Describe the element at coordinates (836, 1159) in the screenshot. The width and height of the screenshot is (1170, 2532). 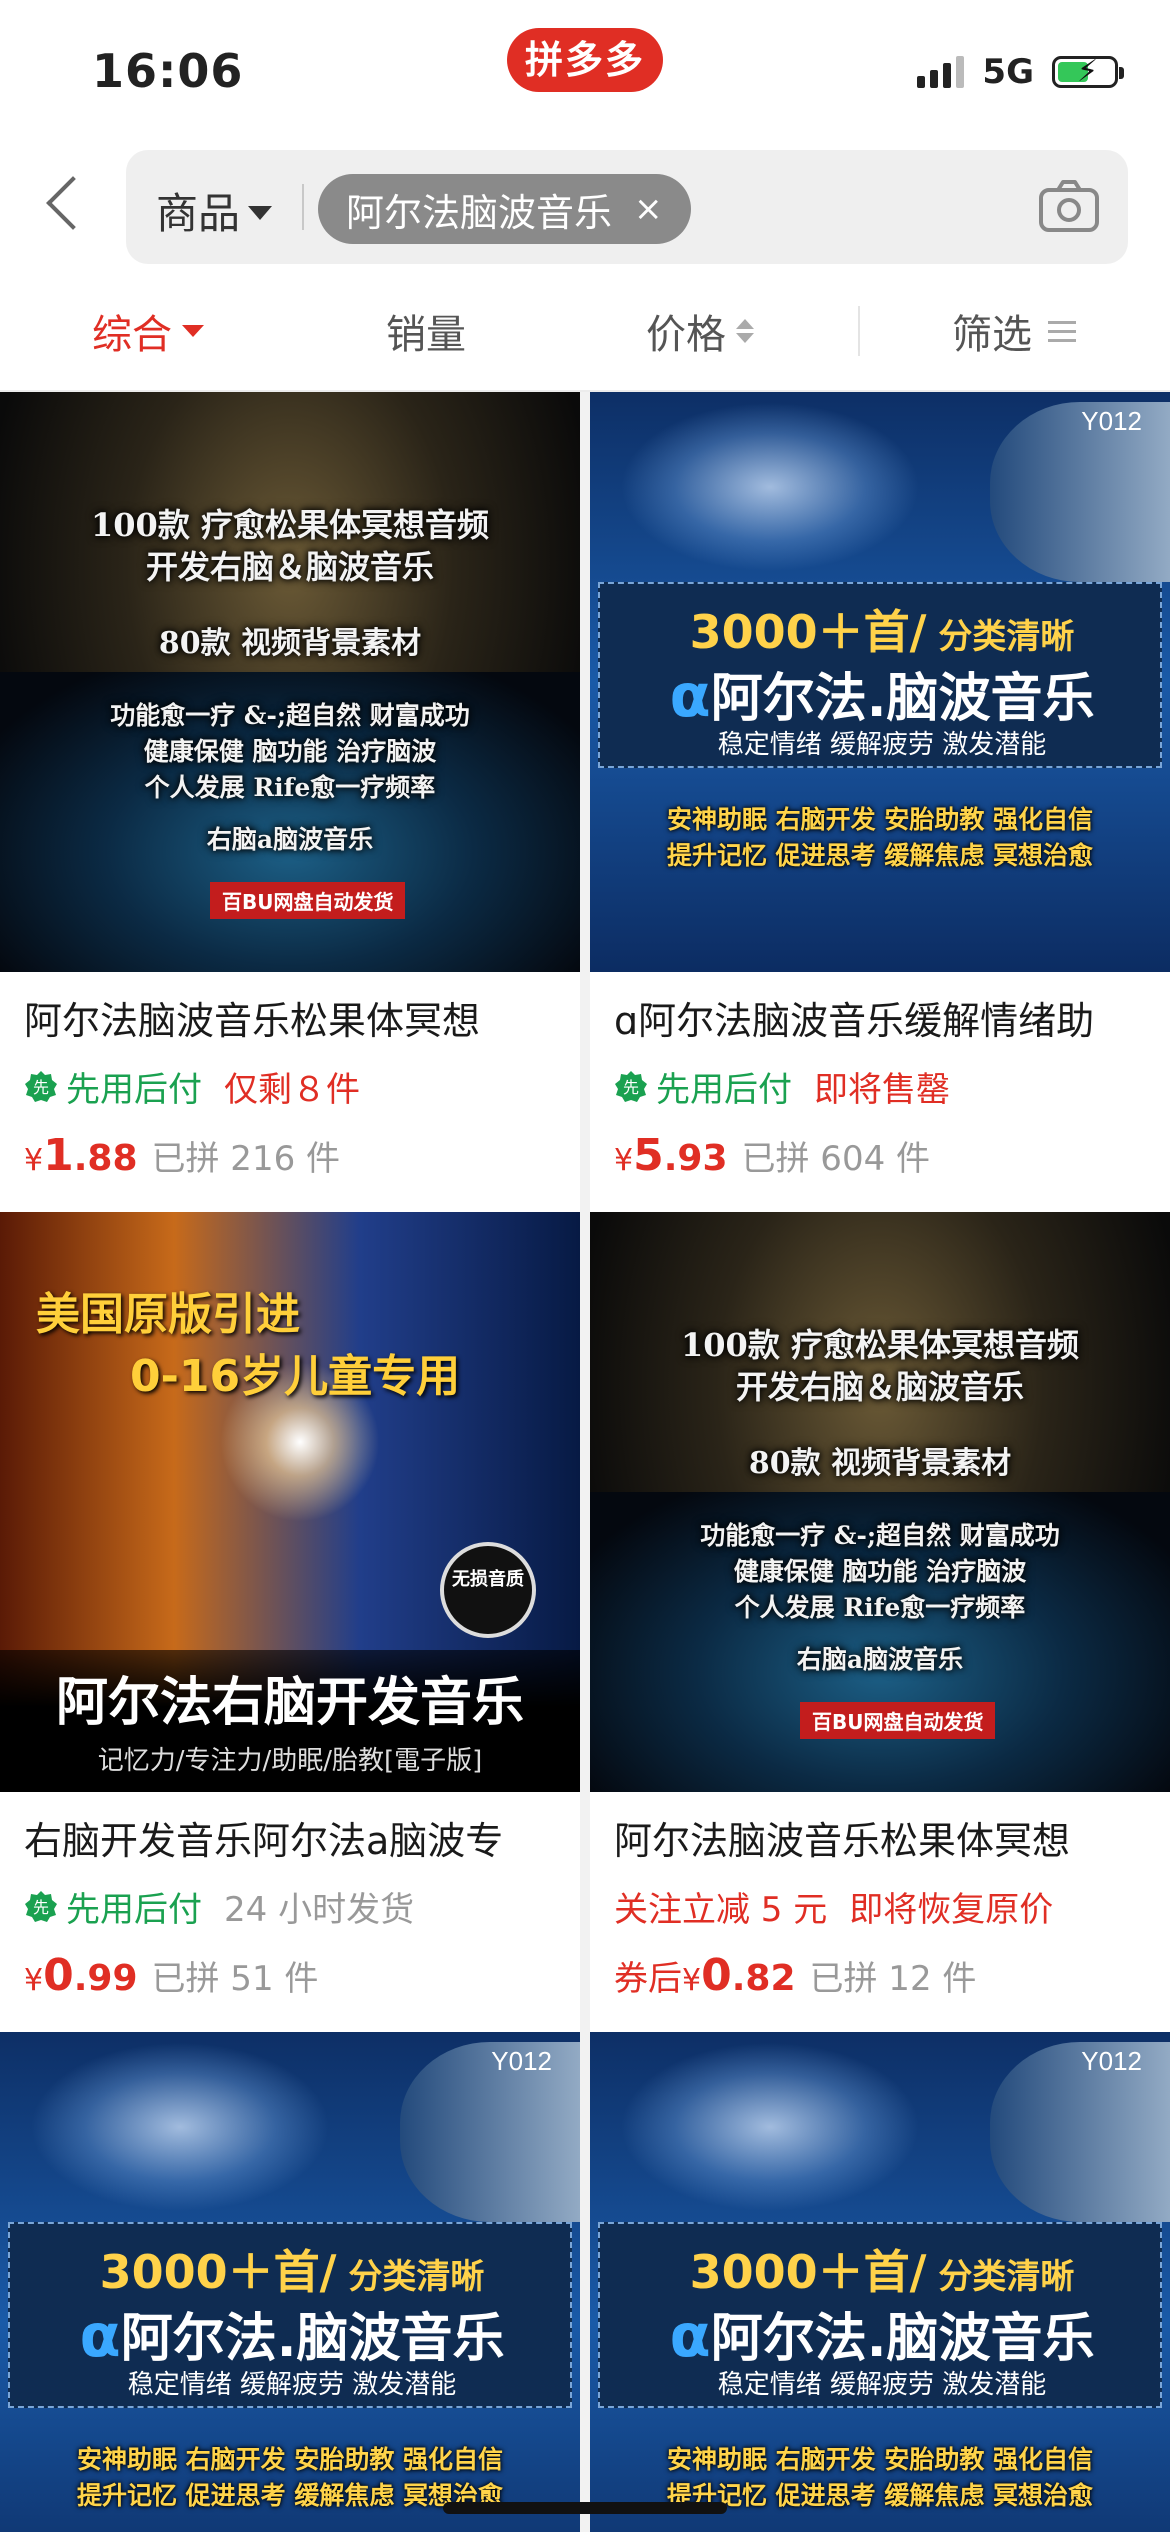
I see `sold-count: 已拼 604 件` at that location.